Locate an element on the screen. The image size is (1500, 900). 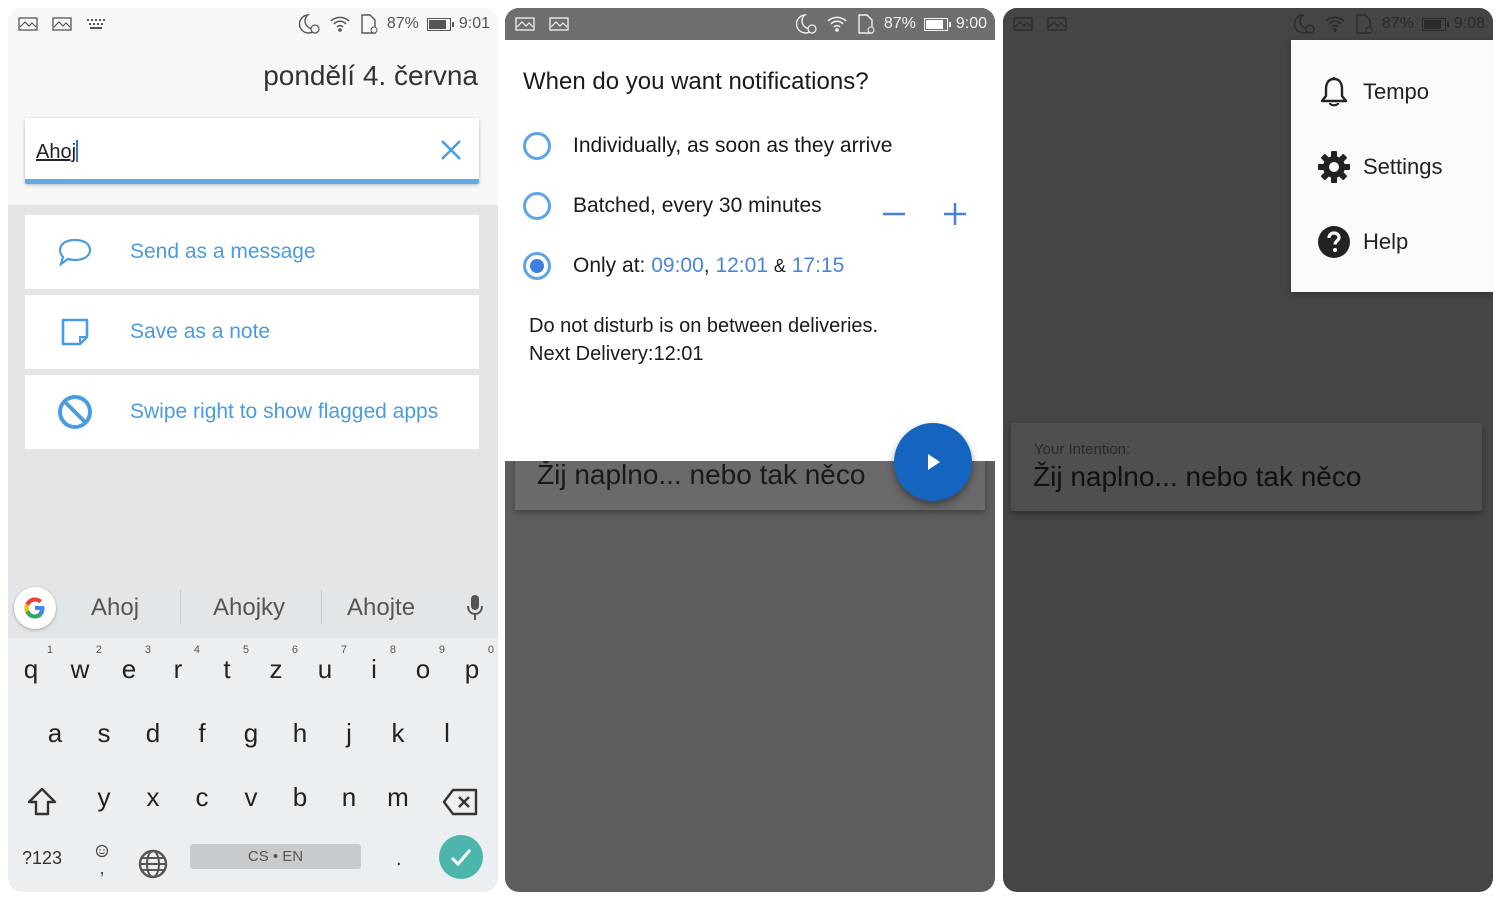
result-save-note: Save as a note is located at coordinates (252, 332).